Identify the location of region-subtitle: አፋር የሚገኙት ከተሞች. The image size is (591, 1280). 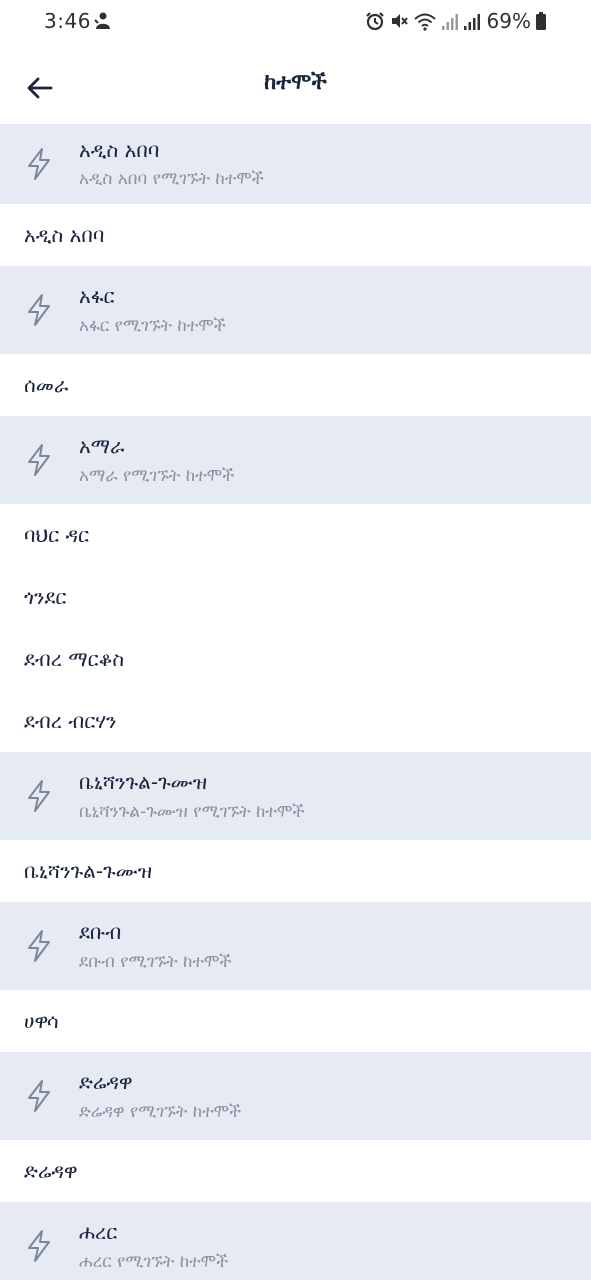
(152, 326).